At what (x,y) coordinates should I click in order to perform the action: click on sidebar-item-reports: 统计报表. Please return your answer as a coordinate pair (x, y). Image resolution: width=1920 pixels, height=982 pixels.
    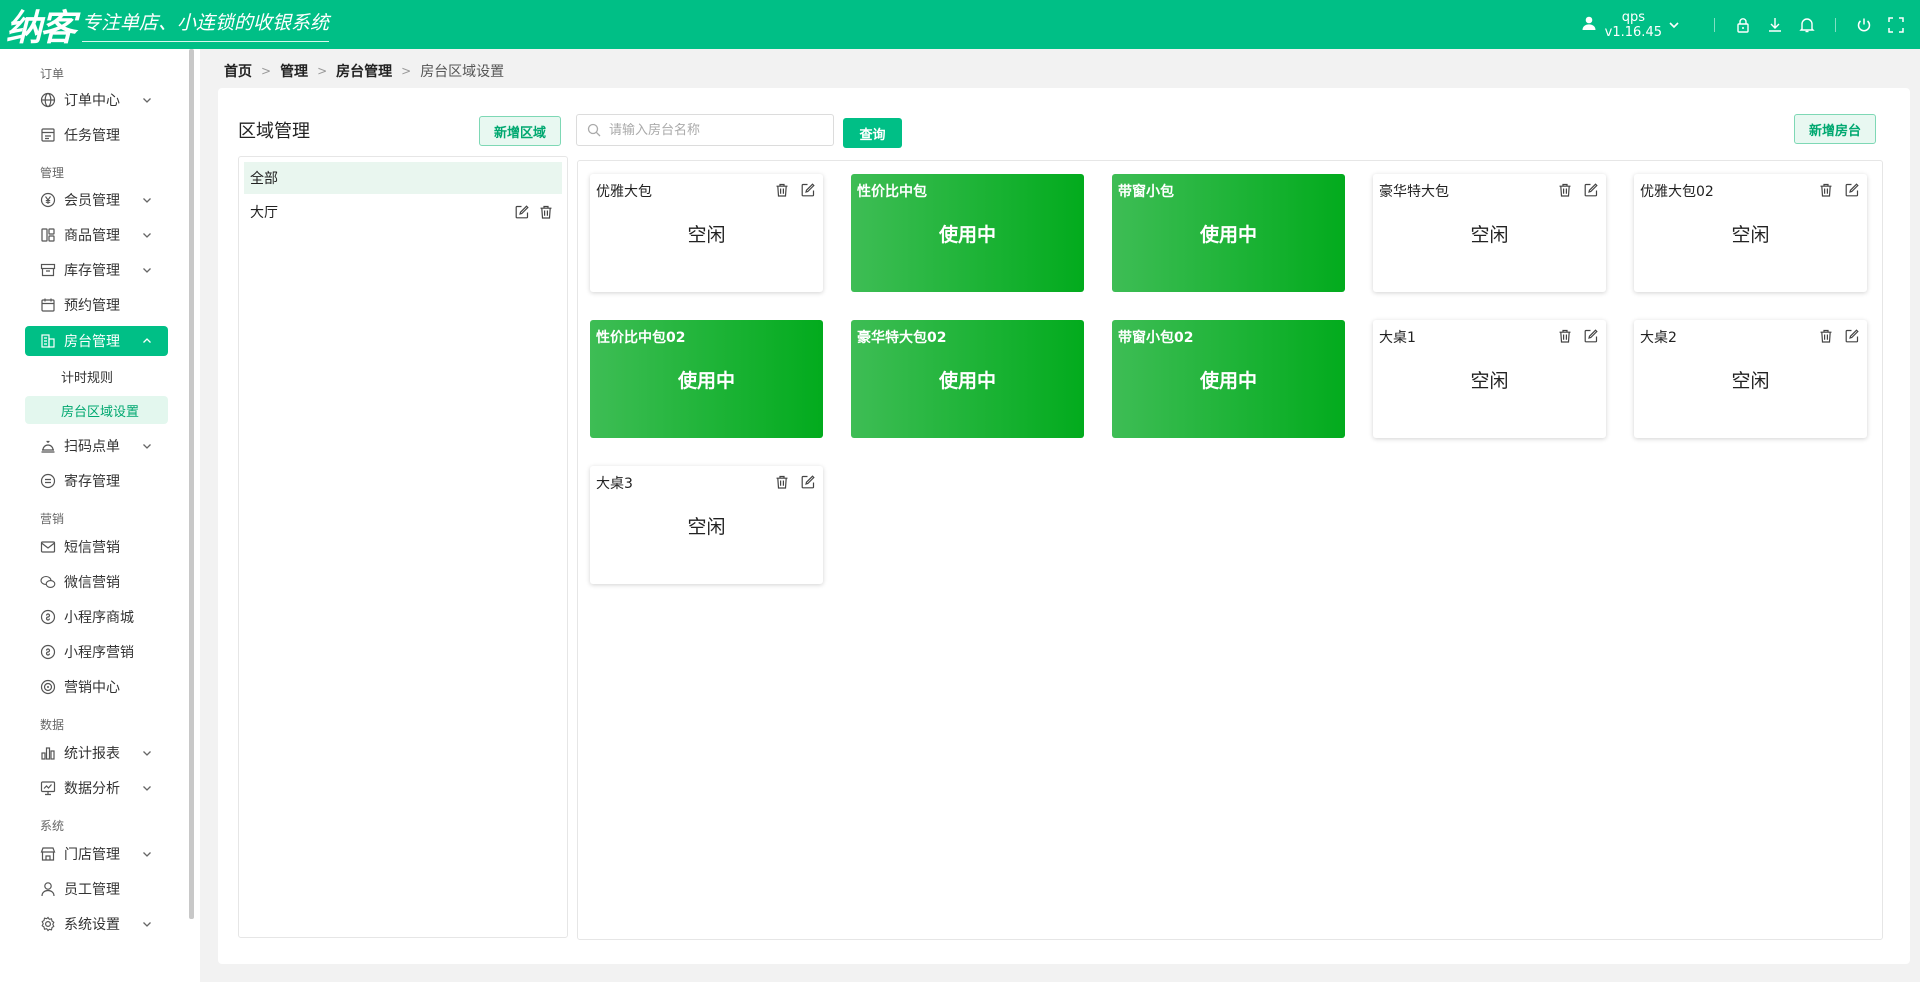
    Looking at the image, I should click on (96, 753).